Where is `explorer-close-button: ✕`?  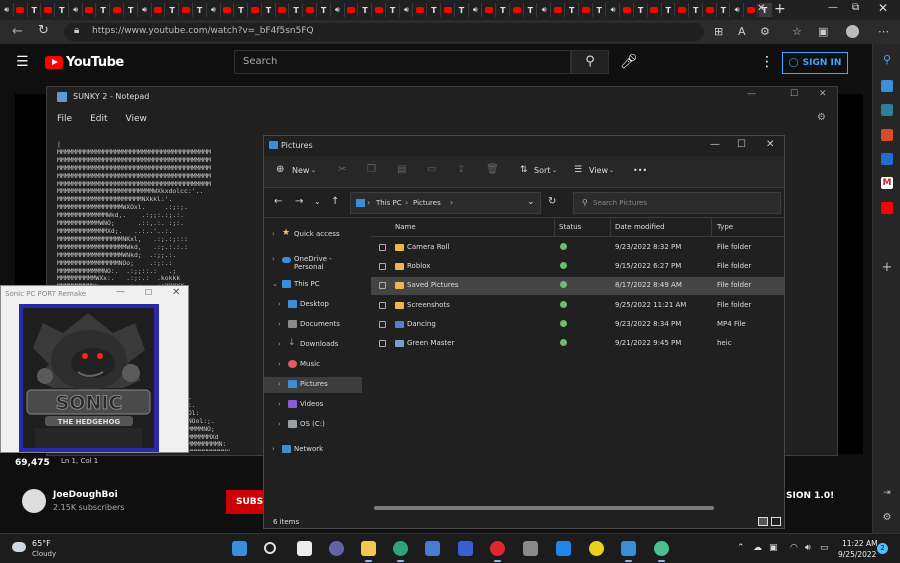
explorer-close-button: ✕ is located at coordinates (770, 144).